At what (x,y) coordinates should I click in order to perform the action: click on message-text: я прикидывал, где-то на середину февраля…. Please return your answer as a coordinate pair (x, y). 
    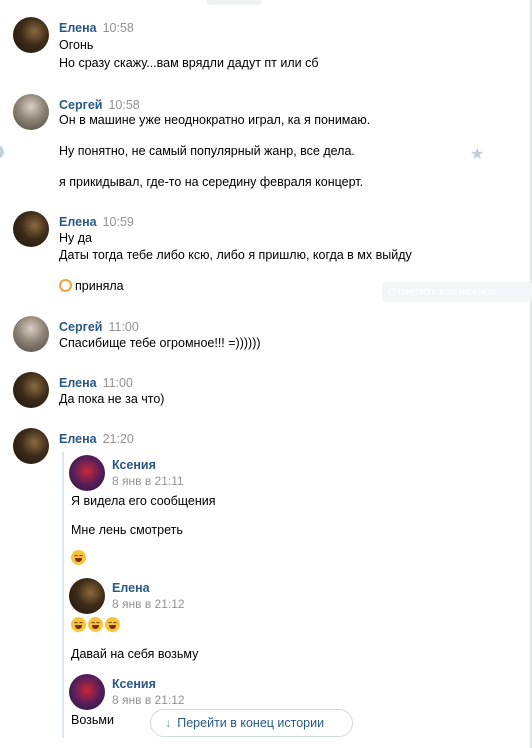
    Looking at the image, I should click on (211, 182).